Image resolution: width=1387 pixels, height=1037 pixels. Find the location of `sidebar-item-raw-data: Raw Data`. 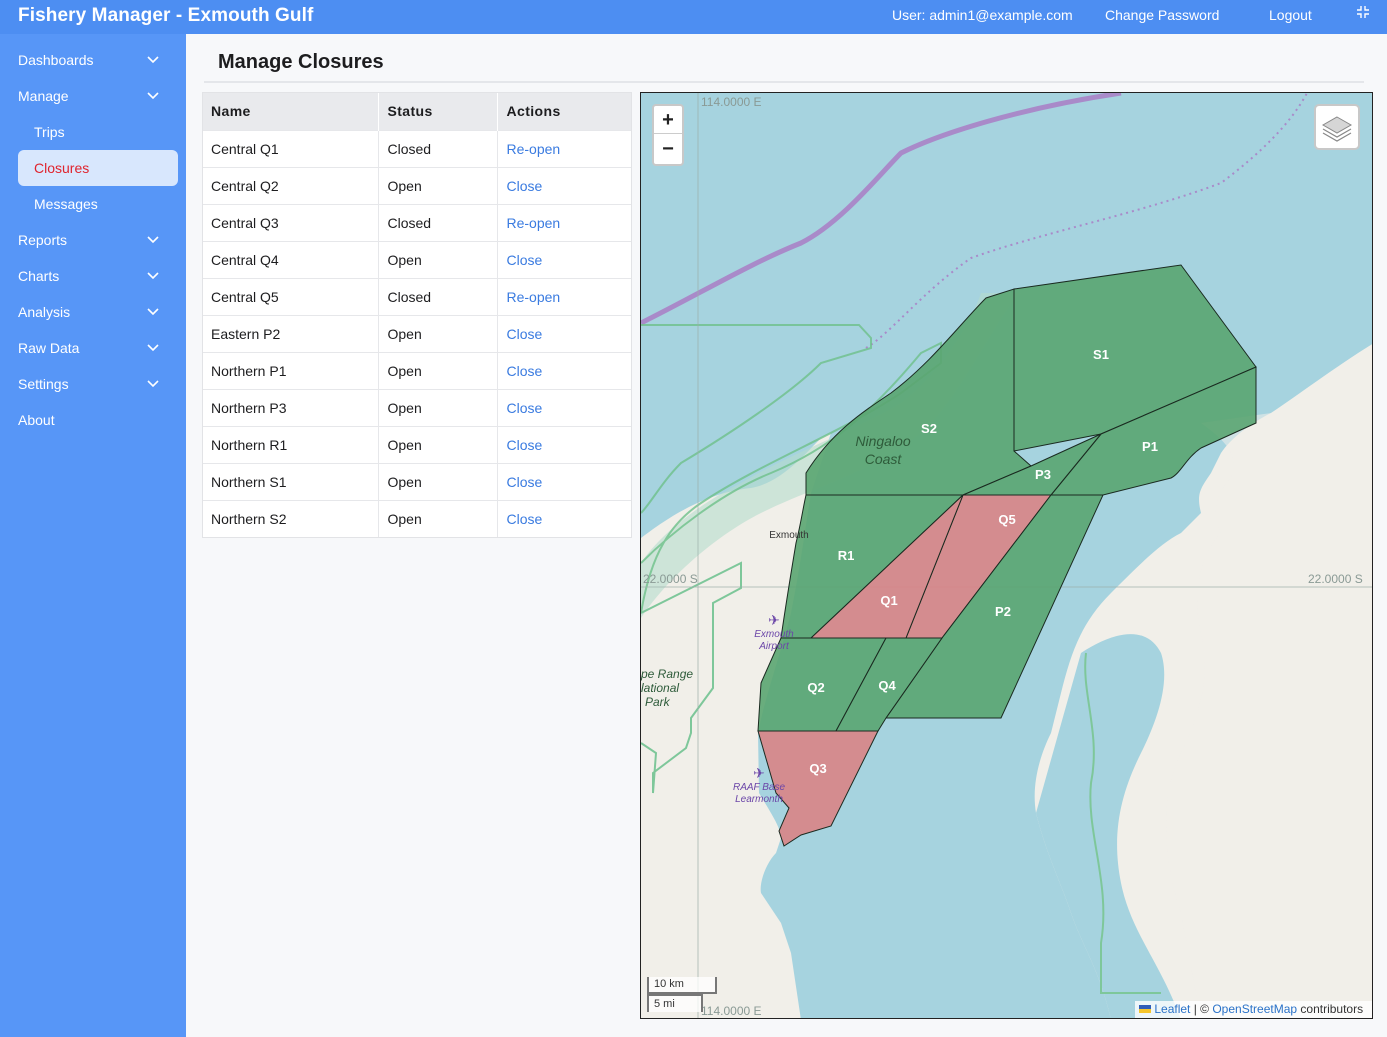

sidebar-item-raw-data: Raw Data is located at coordinates (93, 348).